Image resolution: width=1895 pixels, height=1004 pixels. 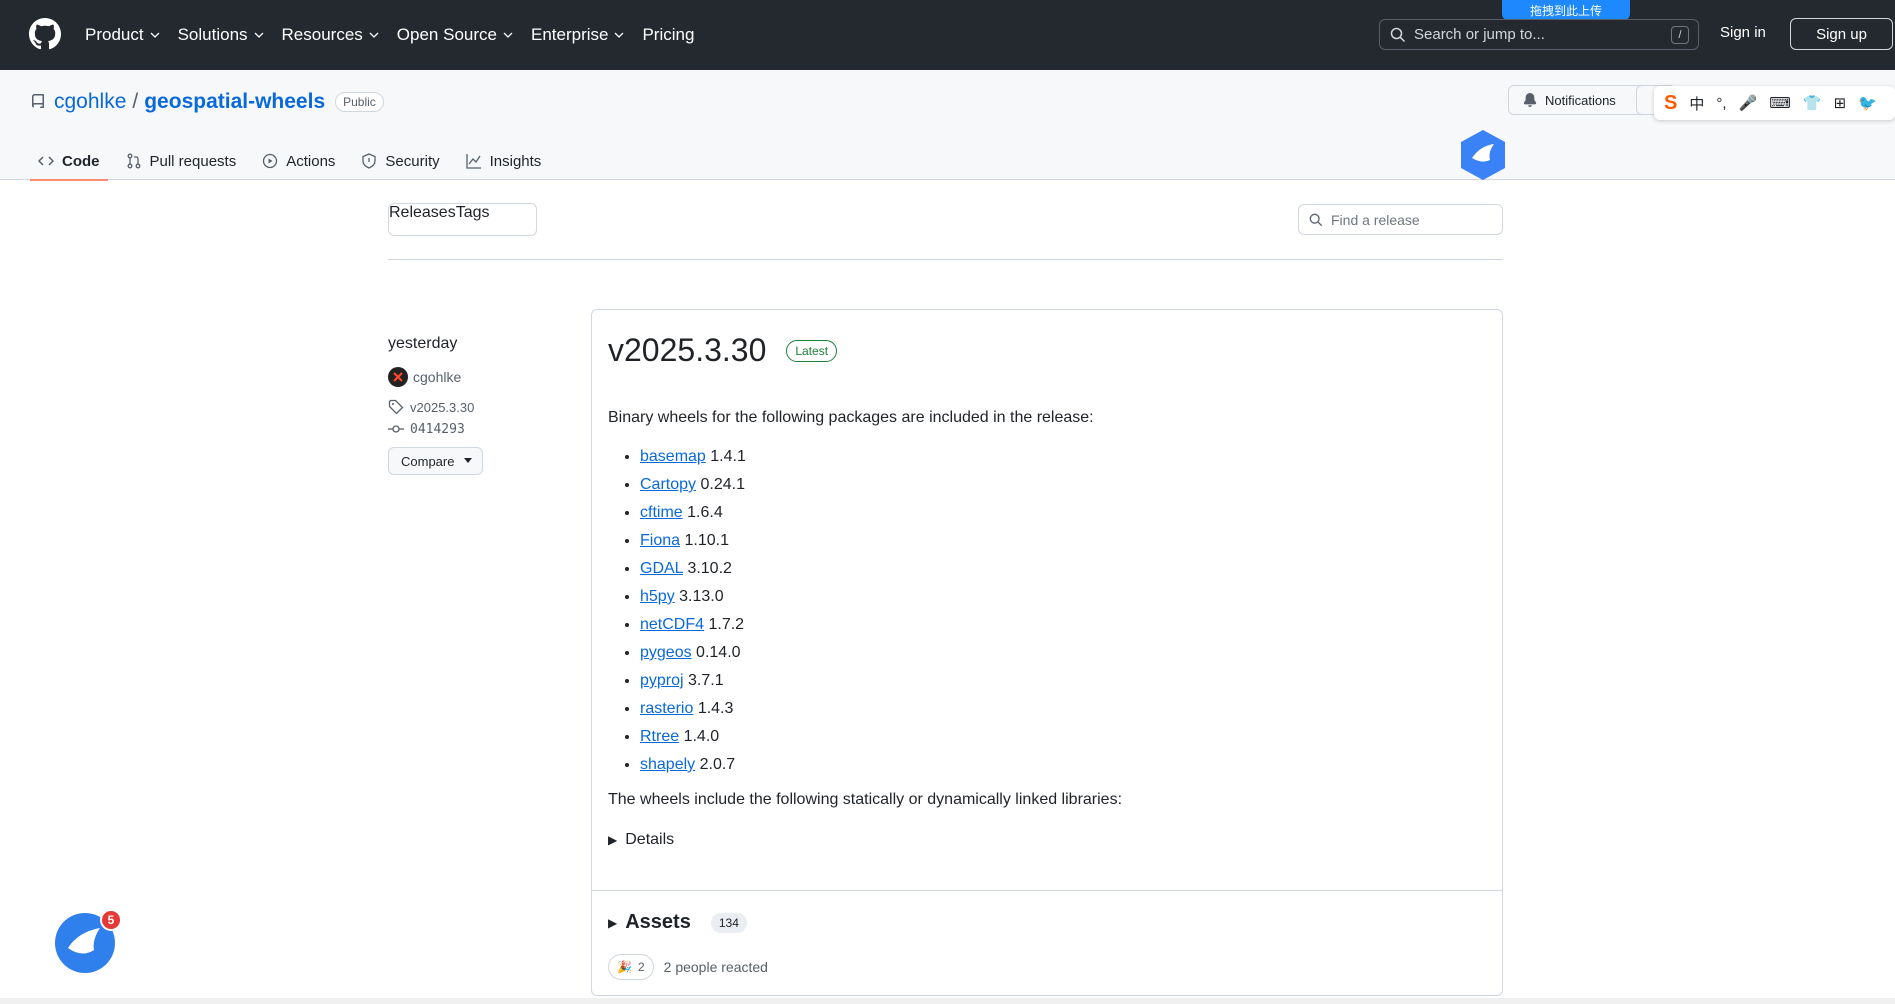 I want to click on ime-logo-icon: S, so click(x=1670, y=103).